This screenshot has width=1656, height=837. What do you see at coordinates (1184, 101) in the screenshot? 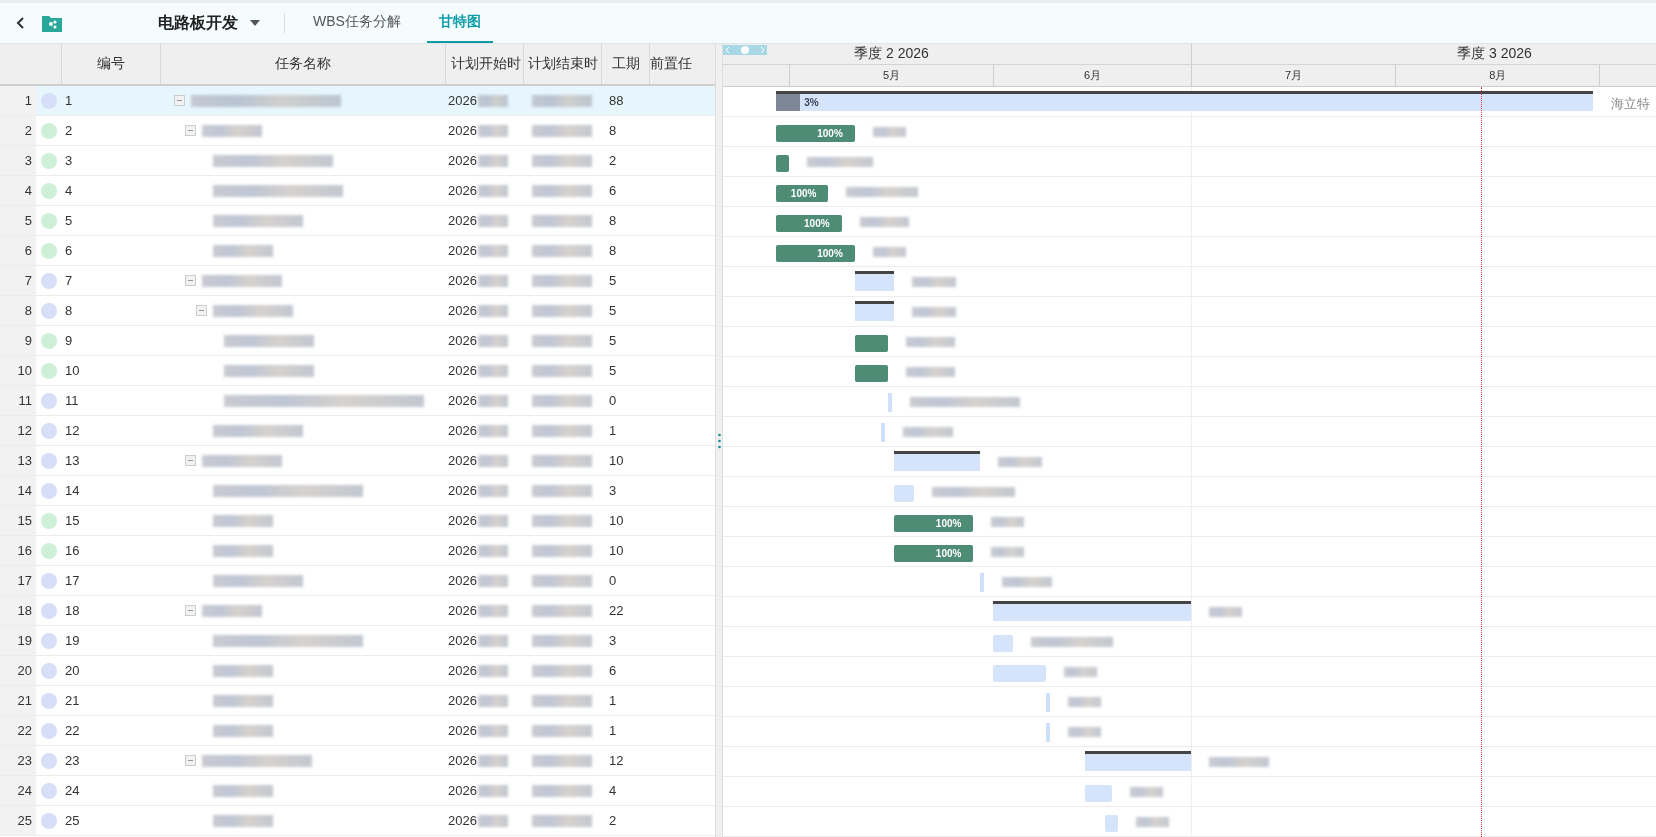
I see `summary-bar: 3%` at bounding box center [1184, 101].